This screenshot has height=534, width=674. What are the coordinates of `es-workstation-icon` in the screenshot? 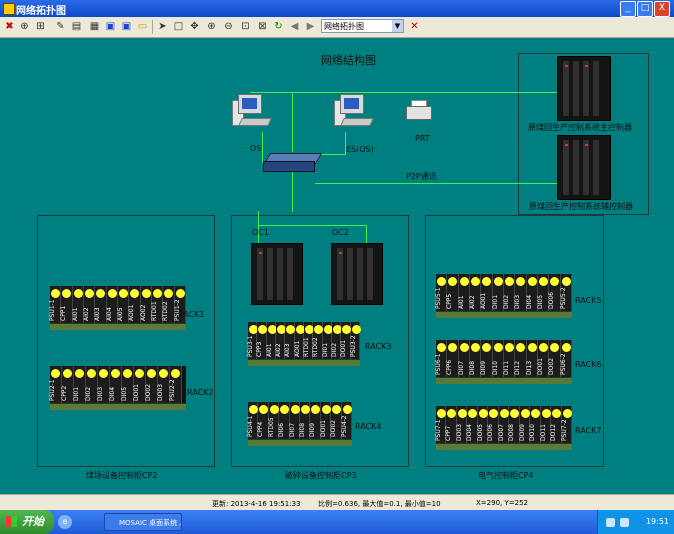 It's located at (354, 112).